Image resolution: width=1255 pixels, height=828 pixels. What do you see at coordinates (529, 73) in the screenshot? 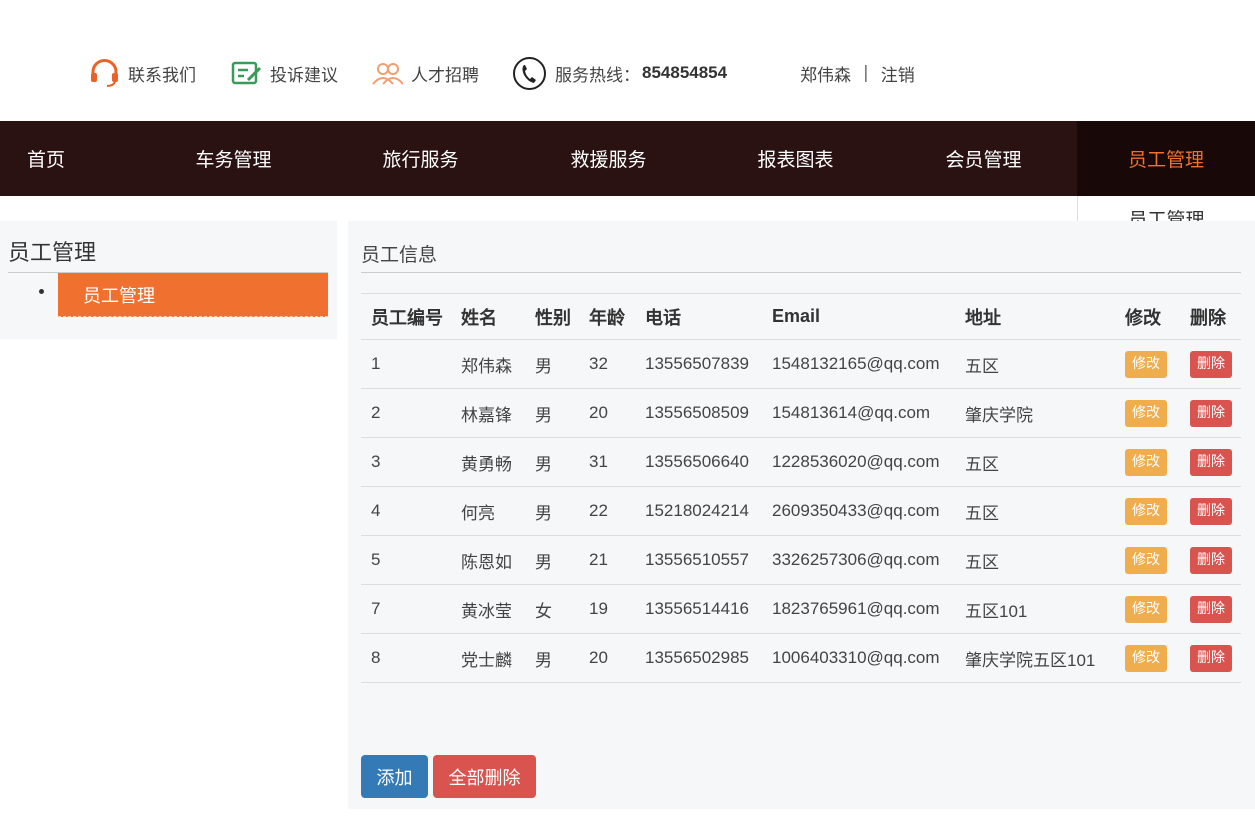
I see `phone-icon` at bounding box center [529, 73].